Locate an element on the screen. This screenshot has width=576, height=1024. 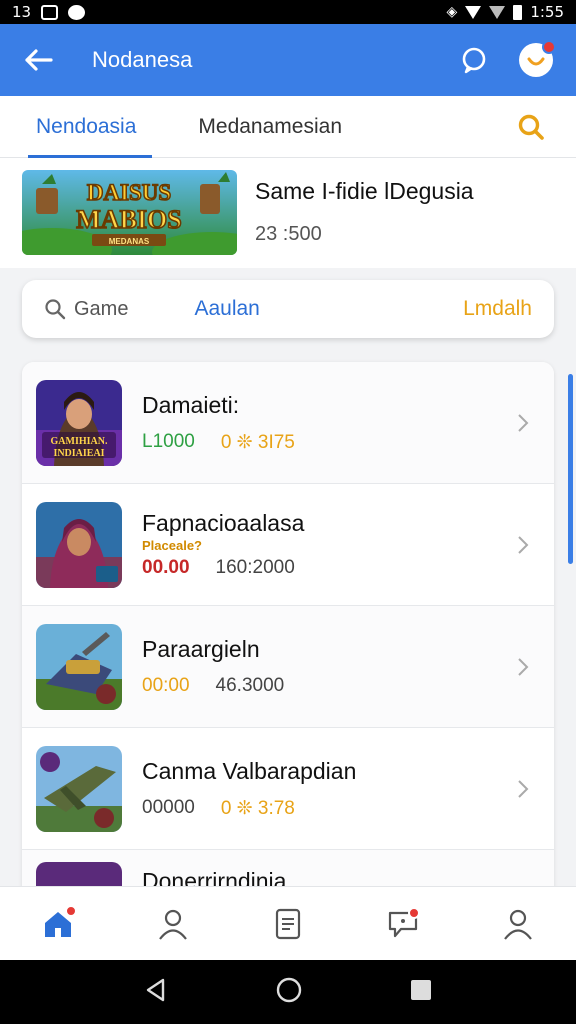
status-clock: 1:55 is located at coordinates (547, 12).